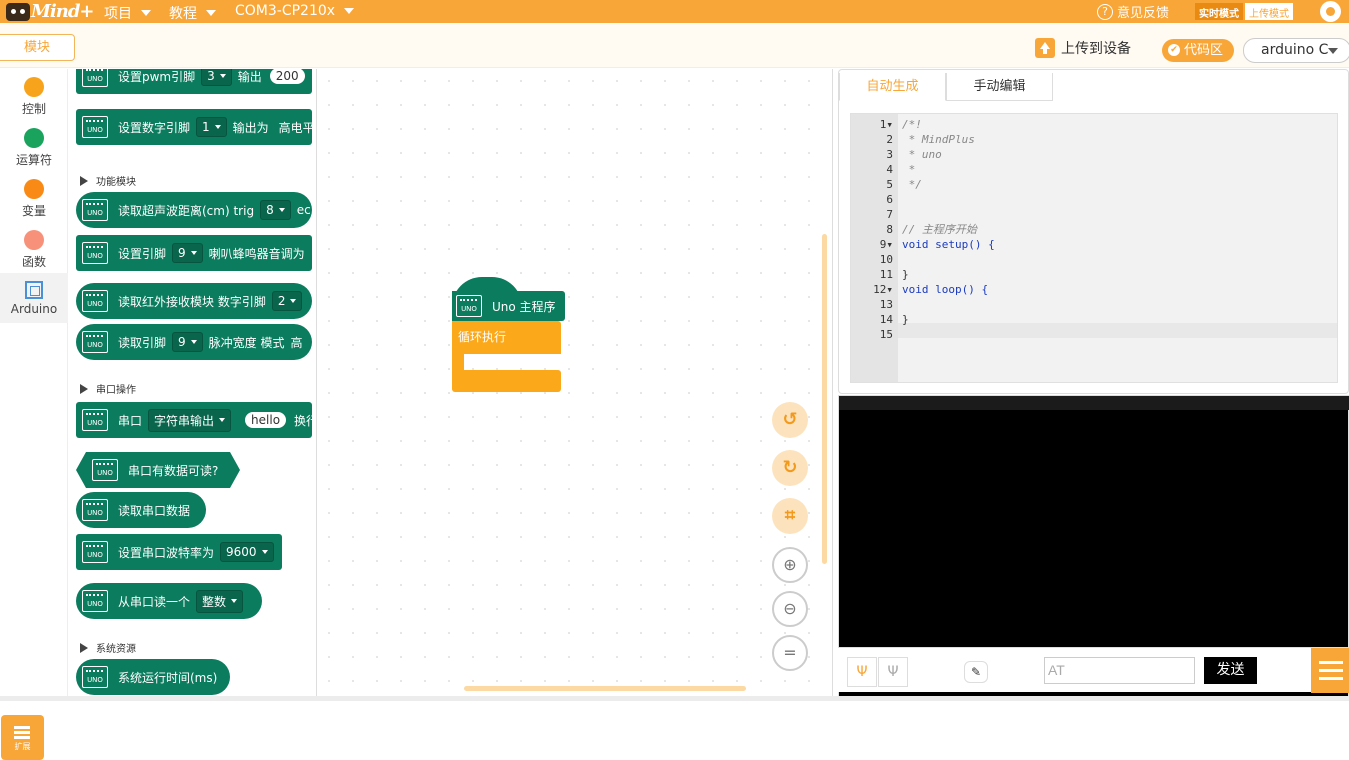 This screenshot has width=1349, height=760. I want to click on block-serial-available: UNO 串口有数据可读?, so click(158, 470).